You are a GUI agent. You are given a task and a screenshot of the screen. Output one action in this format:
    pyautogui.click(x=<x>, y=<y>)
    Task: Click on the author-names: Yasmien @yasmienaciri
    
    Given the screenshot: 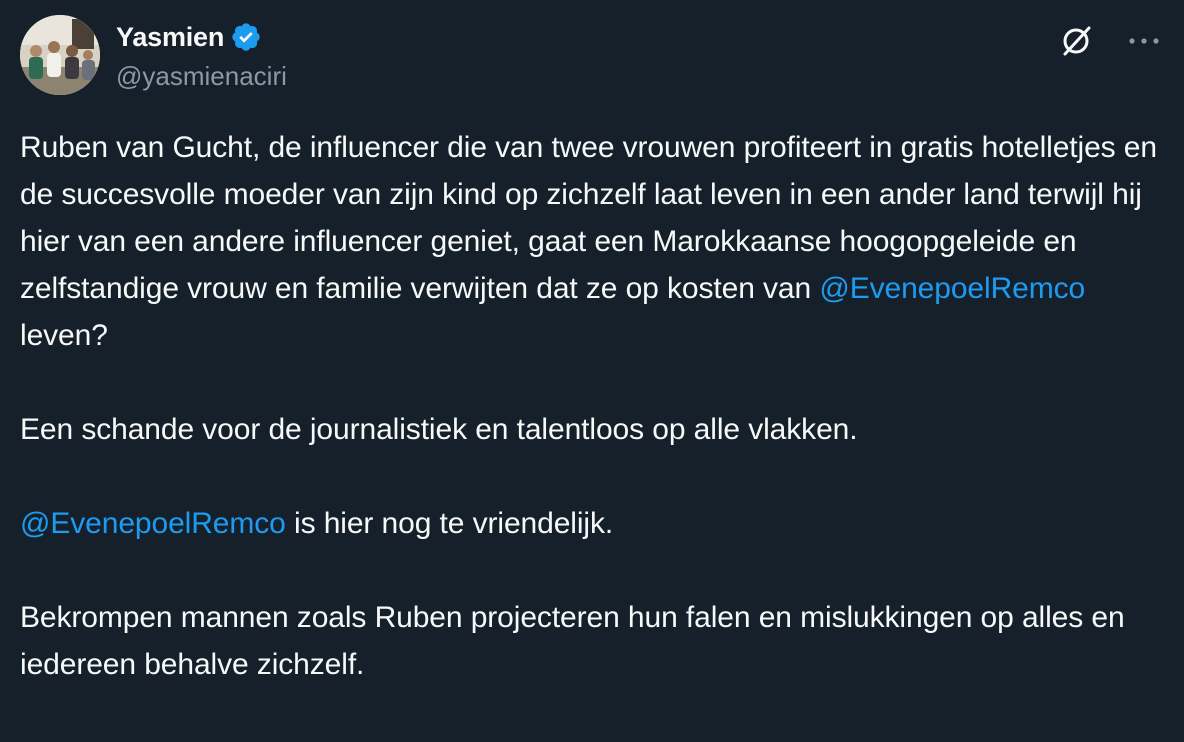 What is the action you would take?
    pyautogui.click(x=201, y=55)
    